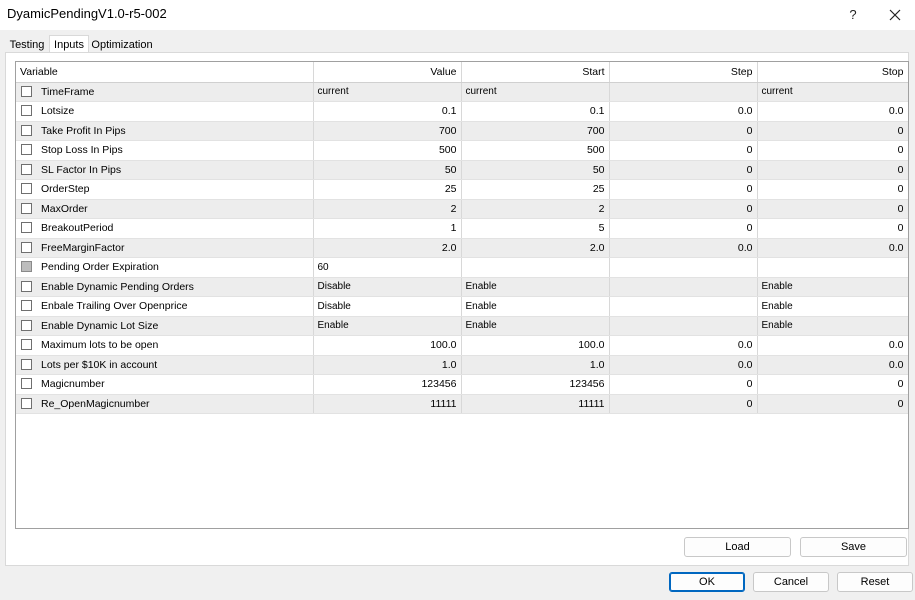 This screenshot has width=915, height=600. Describe the element at coordinates (535, 92) in the screenshot. I see `start-cell: current` at that location.